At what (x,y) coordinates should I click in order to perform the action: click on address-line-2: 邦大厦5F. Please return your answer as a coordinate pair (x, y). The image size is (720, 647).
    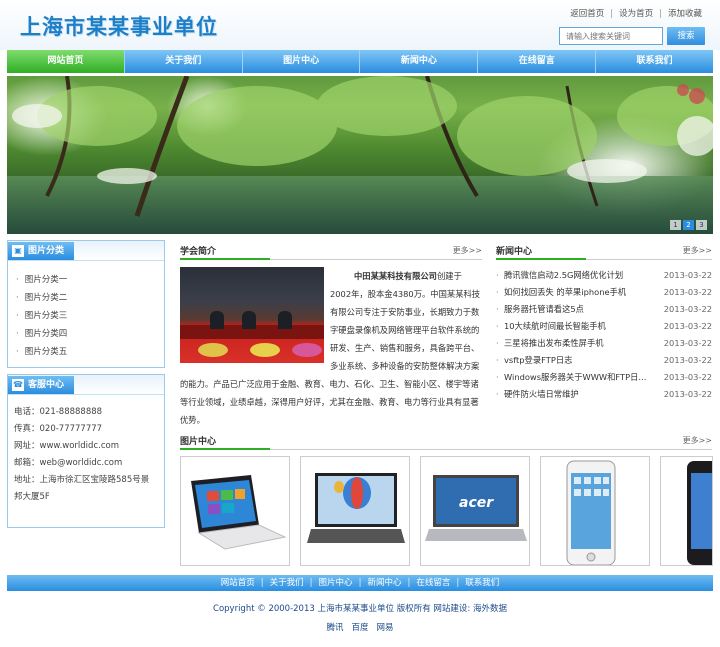
    Looking at the image, I should click on (32, 497).